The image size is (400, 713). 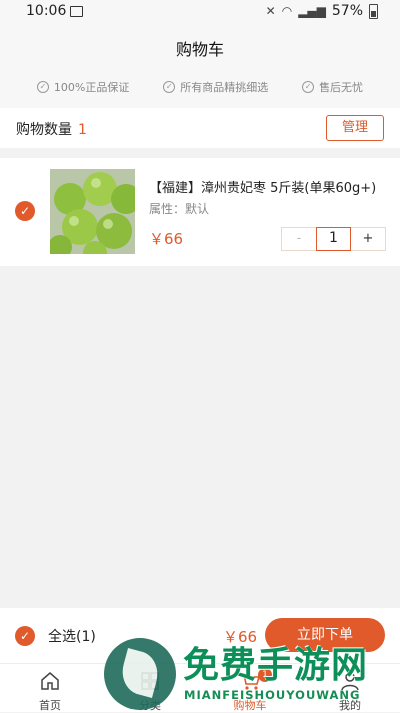 What do you see at coordinates (46, 11) in the screenshot?
I see `status-time: 10:06` at bounding box center [46, 11].